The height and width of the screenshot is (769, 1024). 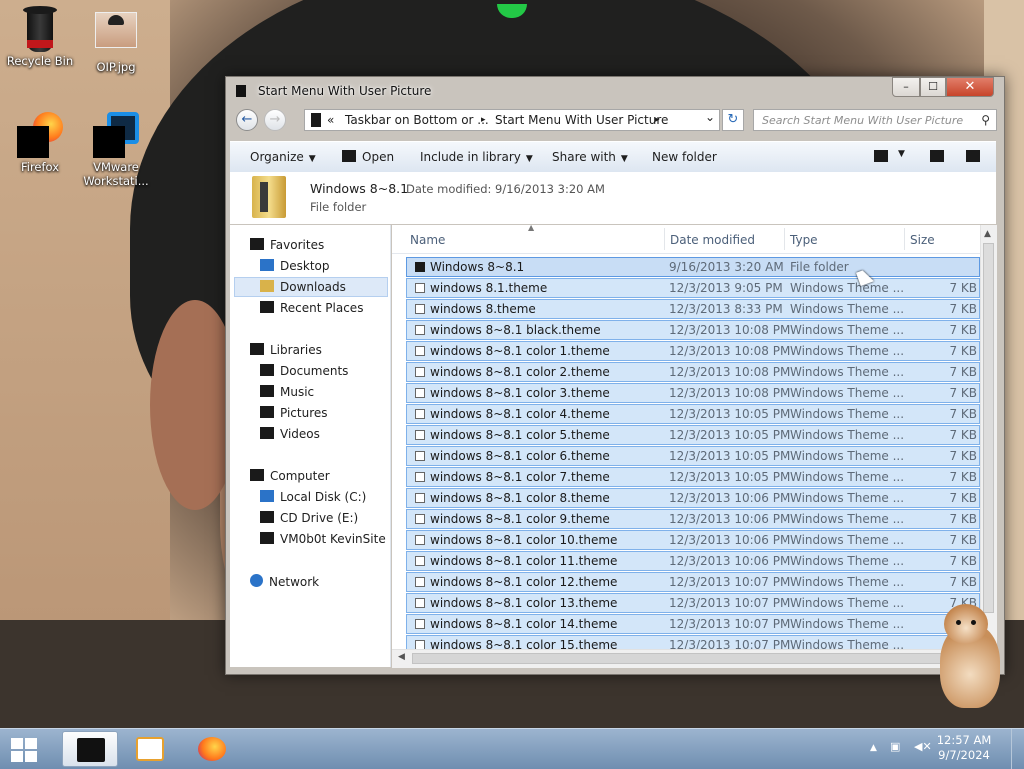 I want to click on back-arrow-icon: ←, so click(x=247, y=120).